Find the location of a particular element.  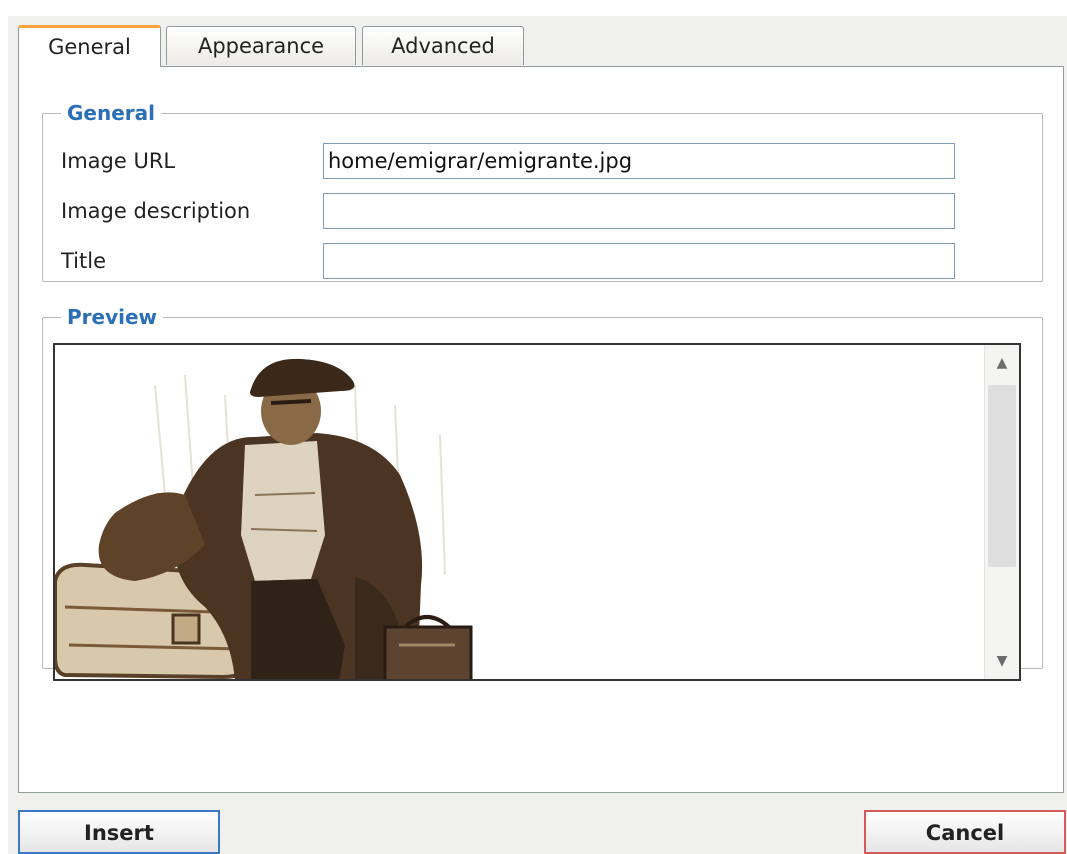

tab-general: General is located at coordinates (89, 46).